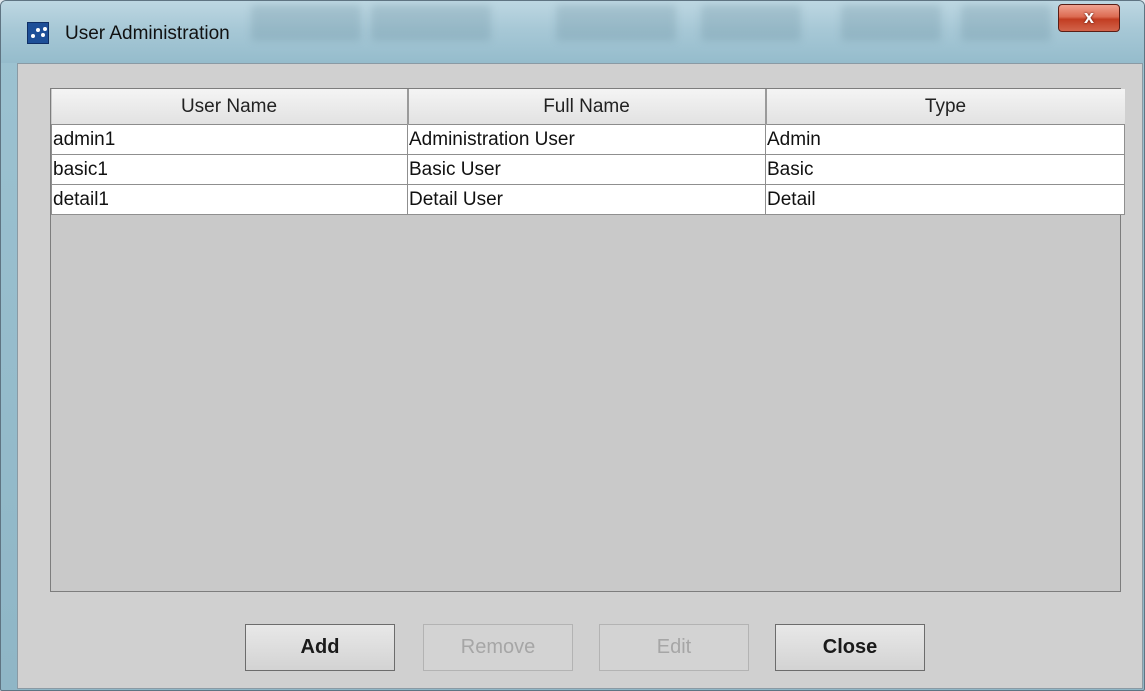 The image size is (1145, 691). What do you see at coordinates (945, 107) in the screenshot?
I see `column-header-type: Type` at bounding box center [945, 107].